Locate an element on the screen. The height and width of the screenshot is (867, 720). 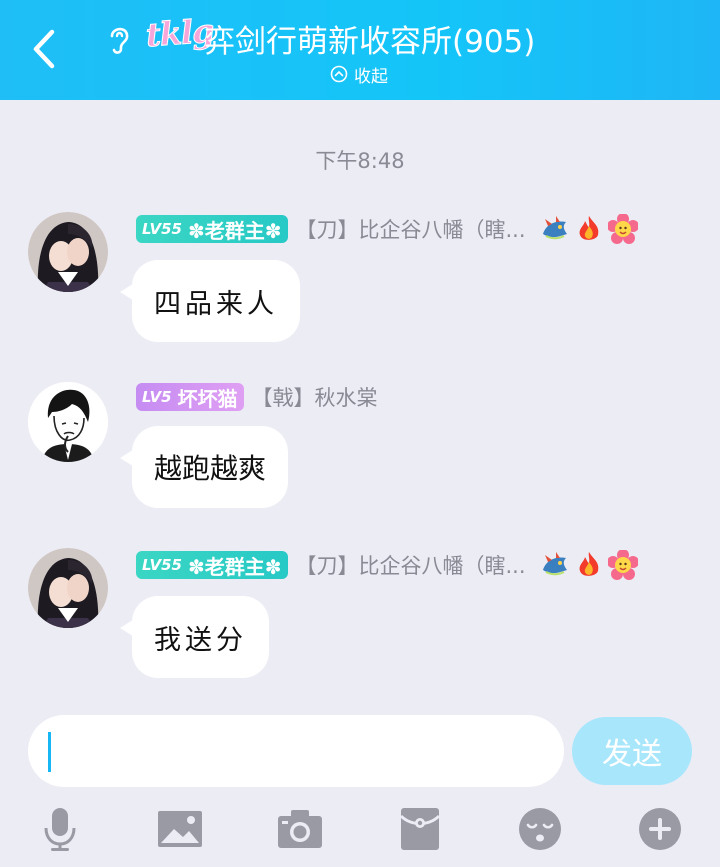
level-badge: LV5 坏坏猫 is located at coordinates (190, 397).